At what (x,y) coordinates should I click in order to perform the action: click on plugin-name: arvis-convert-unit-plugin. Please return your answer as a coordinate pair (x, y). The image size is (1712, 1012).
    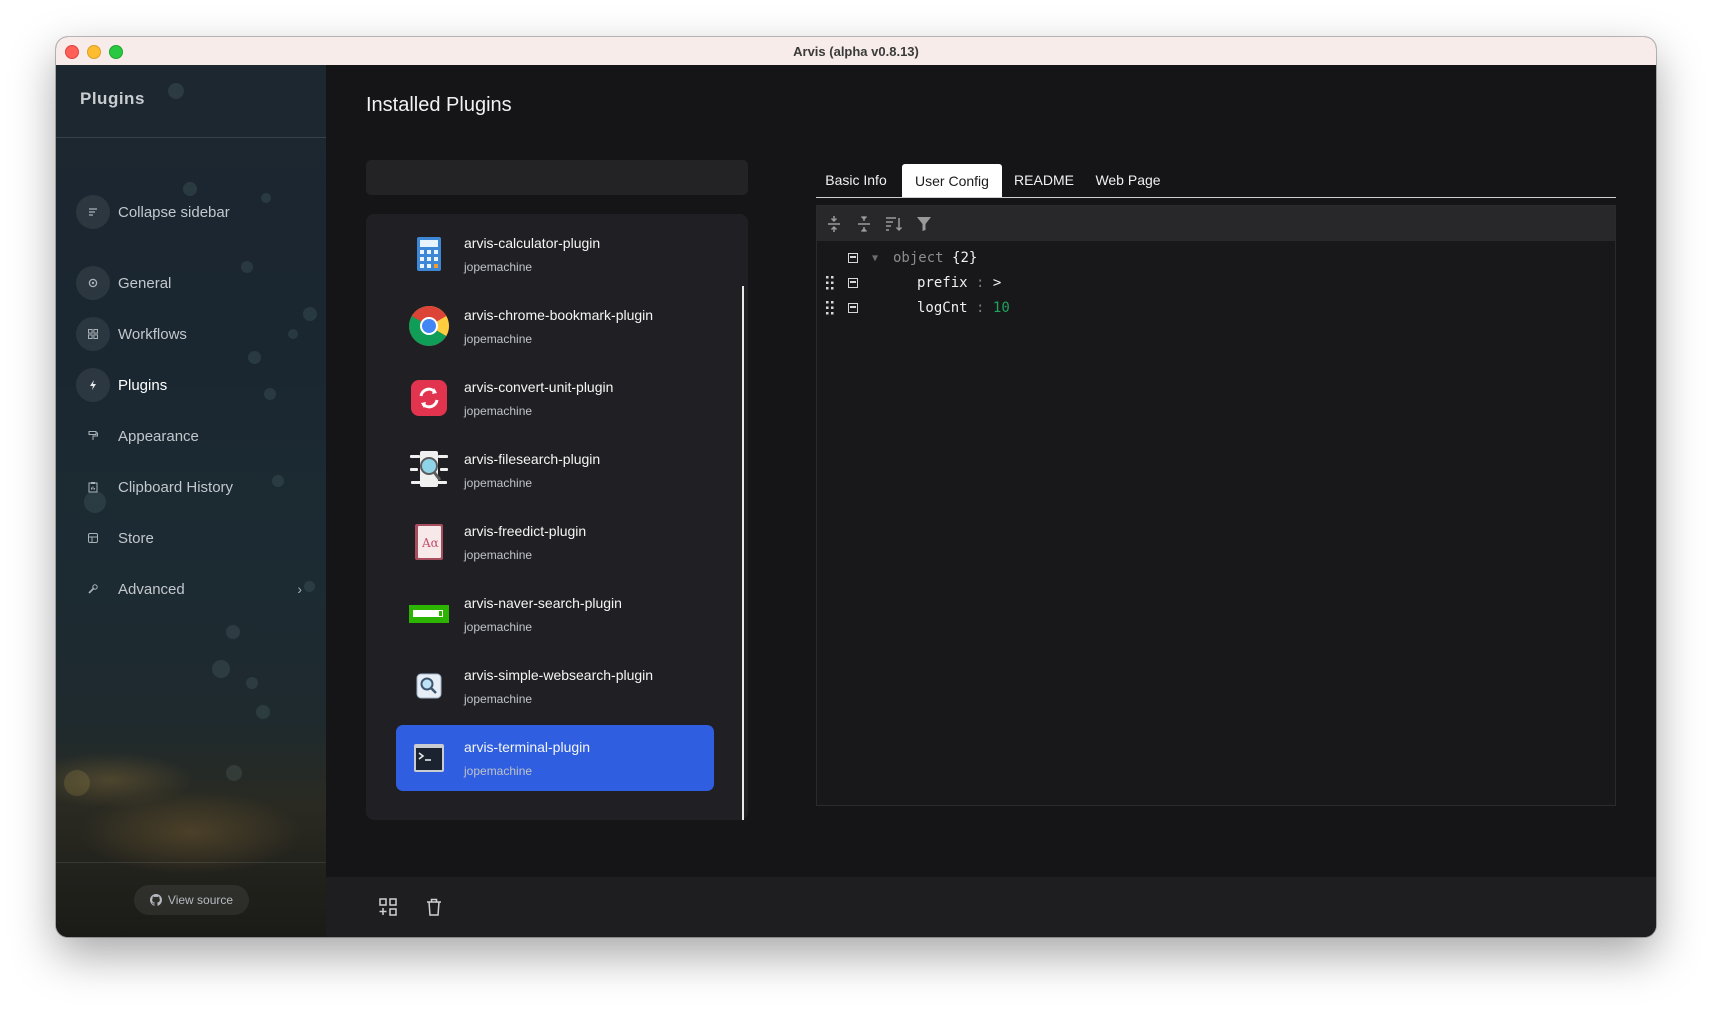
    Looking at the image, I should click on (539, 386).